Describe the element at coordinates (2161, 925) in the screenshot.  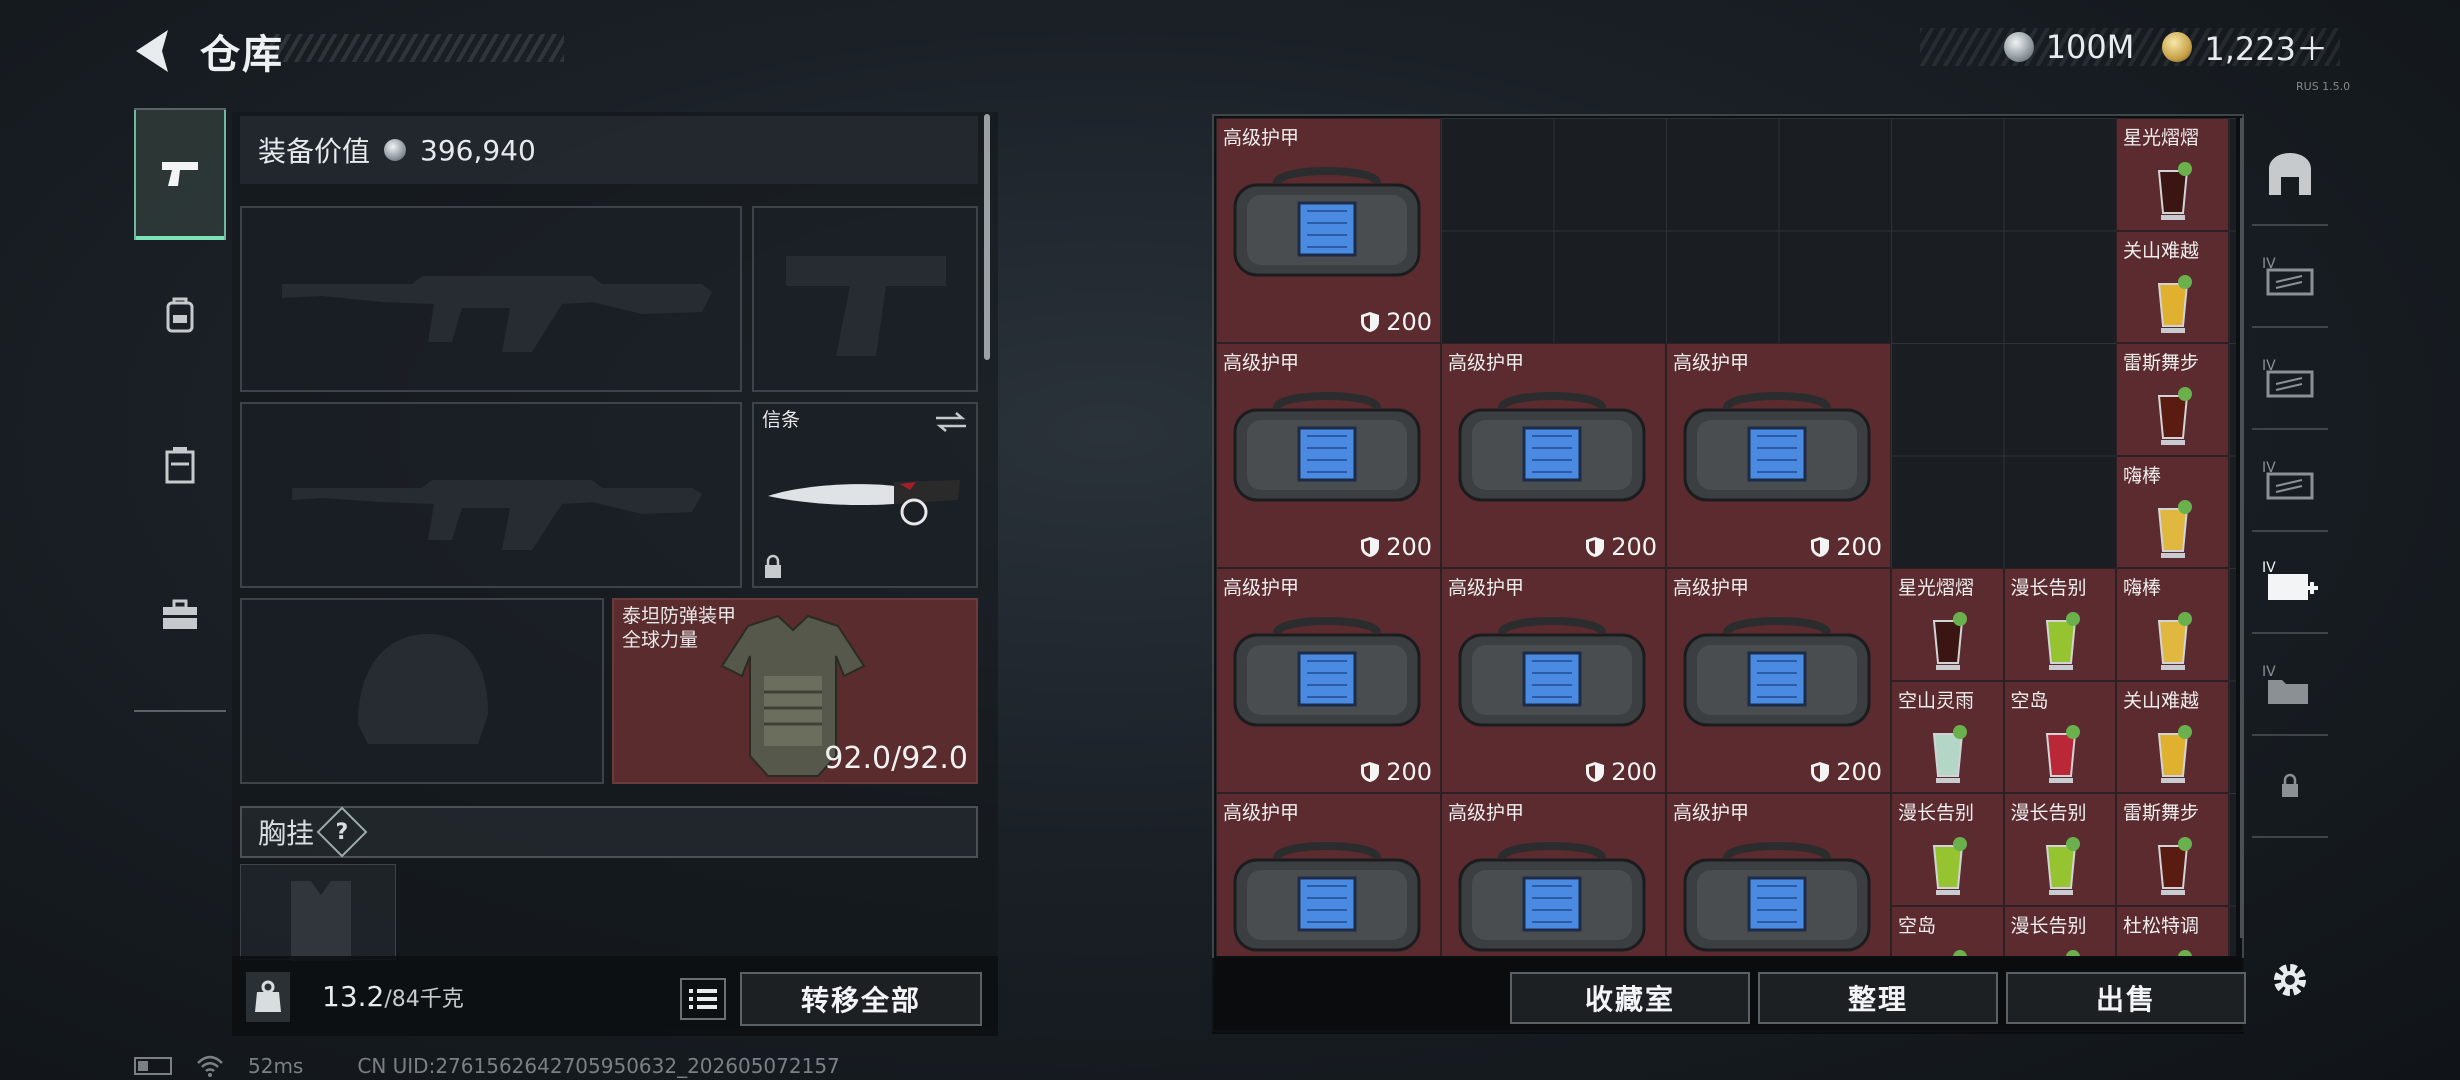
I see `drink-item-label: 杜松特调` at that location.